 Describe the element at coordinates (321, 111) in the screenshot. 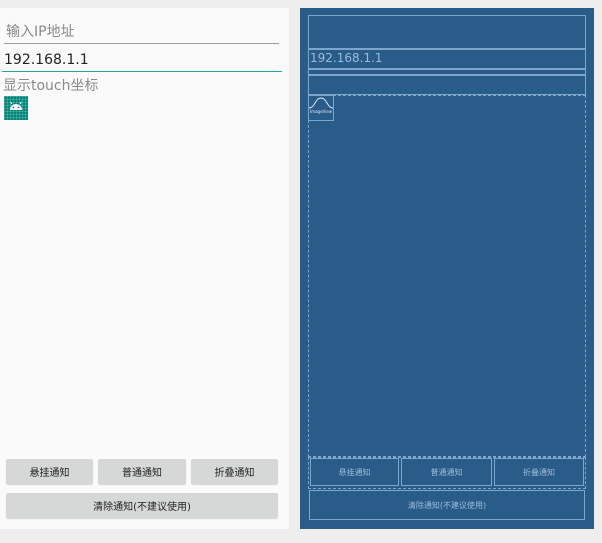

I see `image-view-label: ImageView` at that location.